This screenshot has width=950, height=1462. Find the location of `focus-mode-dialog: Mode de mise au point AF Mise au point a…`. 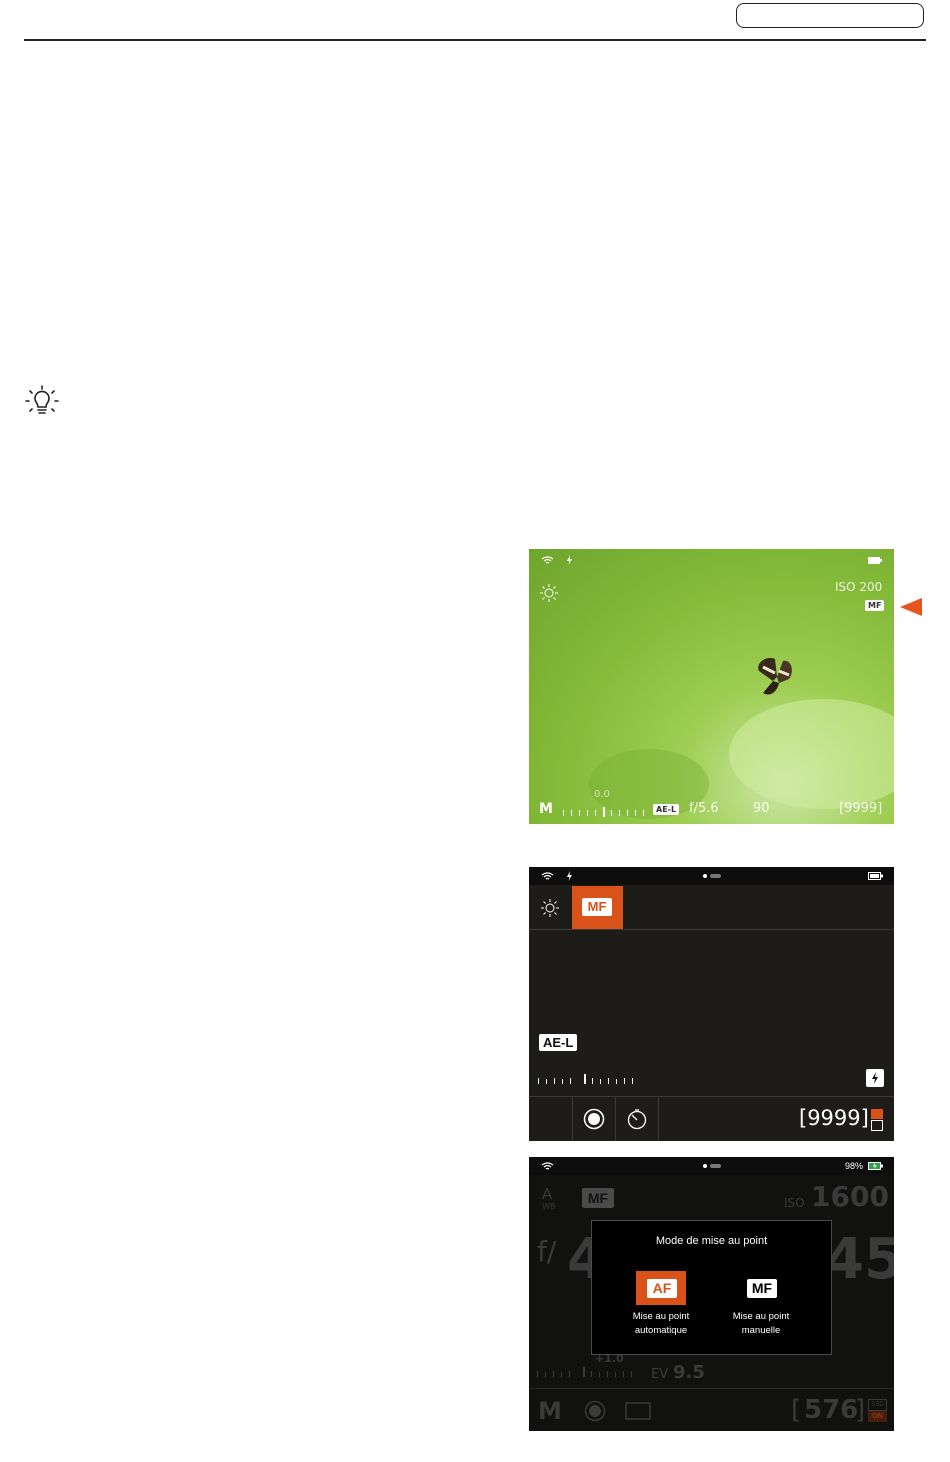

focus-mode-dialog: Mode de mise au point AF Mise au point a… is located at coordinates (711, 1287).